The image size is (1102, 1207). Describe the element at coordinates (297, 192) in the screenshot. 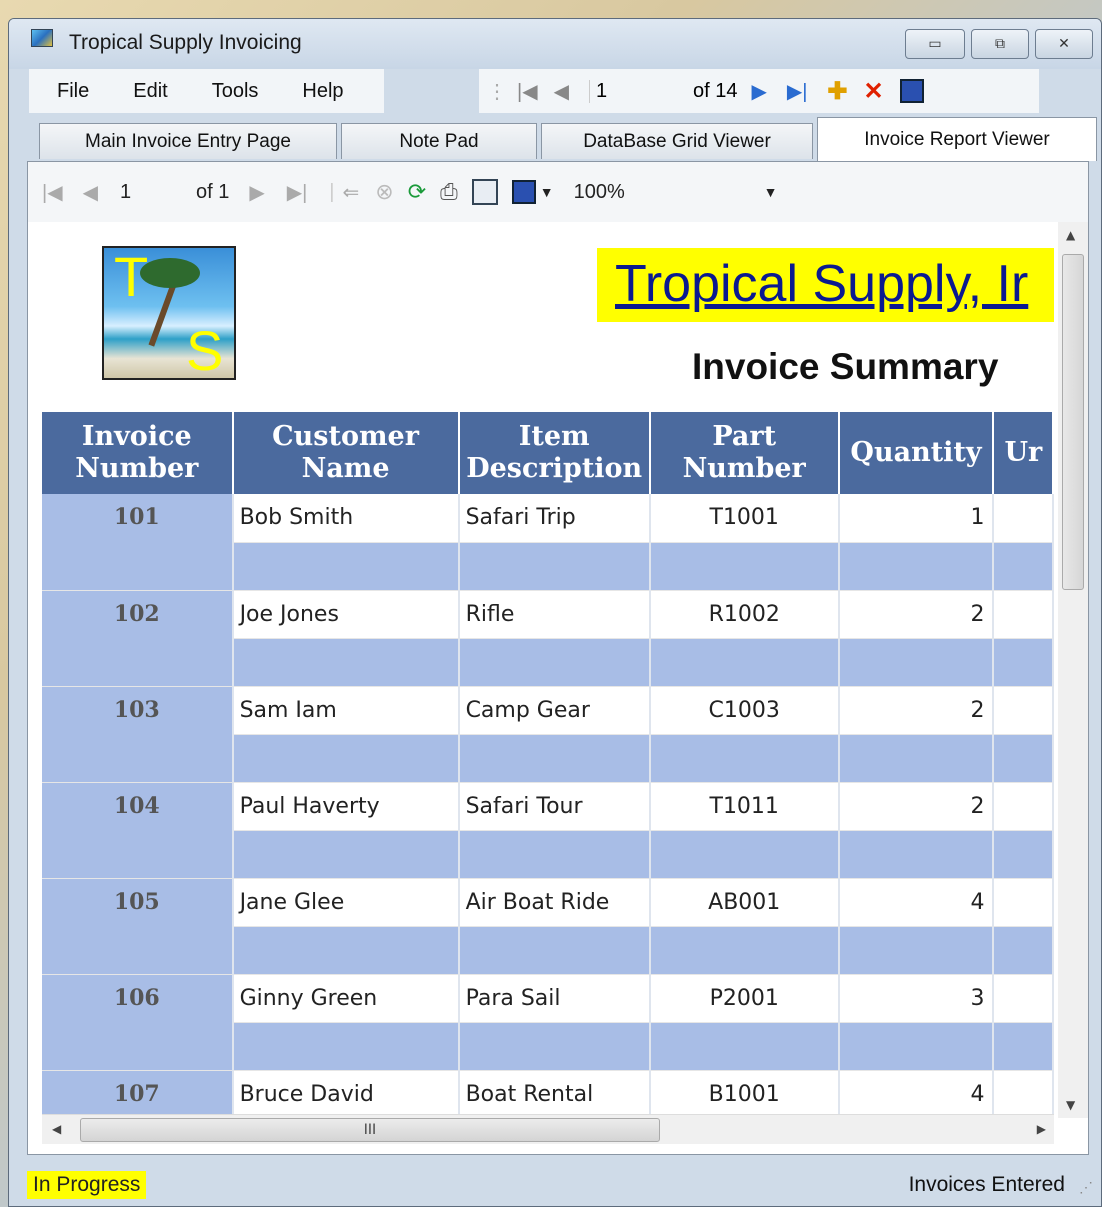

I see `last-page-icon: ▶|` at that location.